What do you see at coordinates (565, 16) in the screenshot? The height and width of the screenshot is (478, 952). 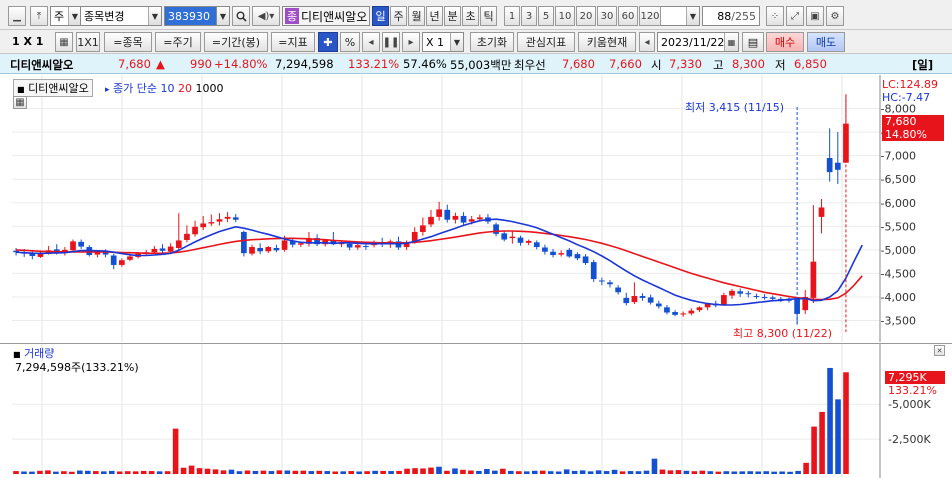 I see `minute-button: 10` at bounding box center [565, 16].